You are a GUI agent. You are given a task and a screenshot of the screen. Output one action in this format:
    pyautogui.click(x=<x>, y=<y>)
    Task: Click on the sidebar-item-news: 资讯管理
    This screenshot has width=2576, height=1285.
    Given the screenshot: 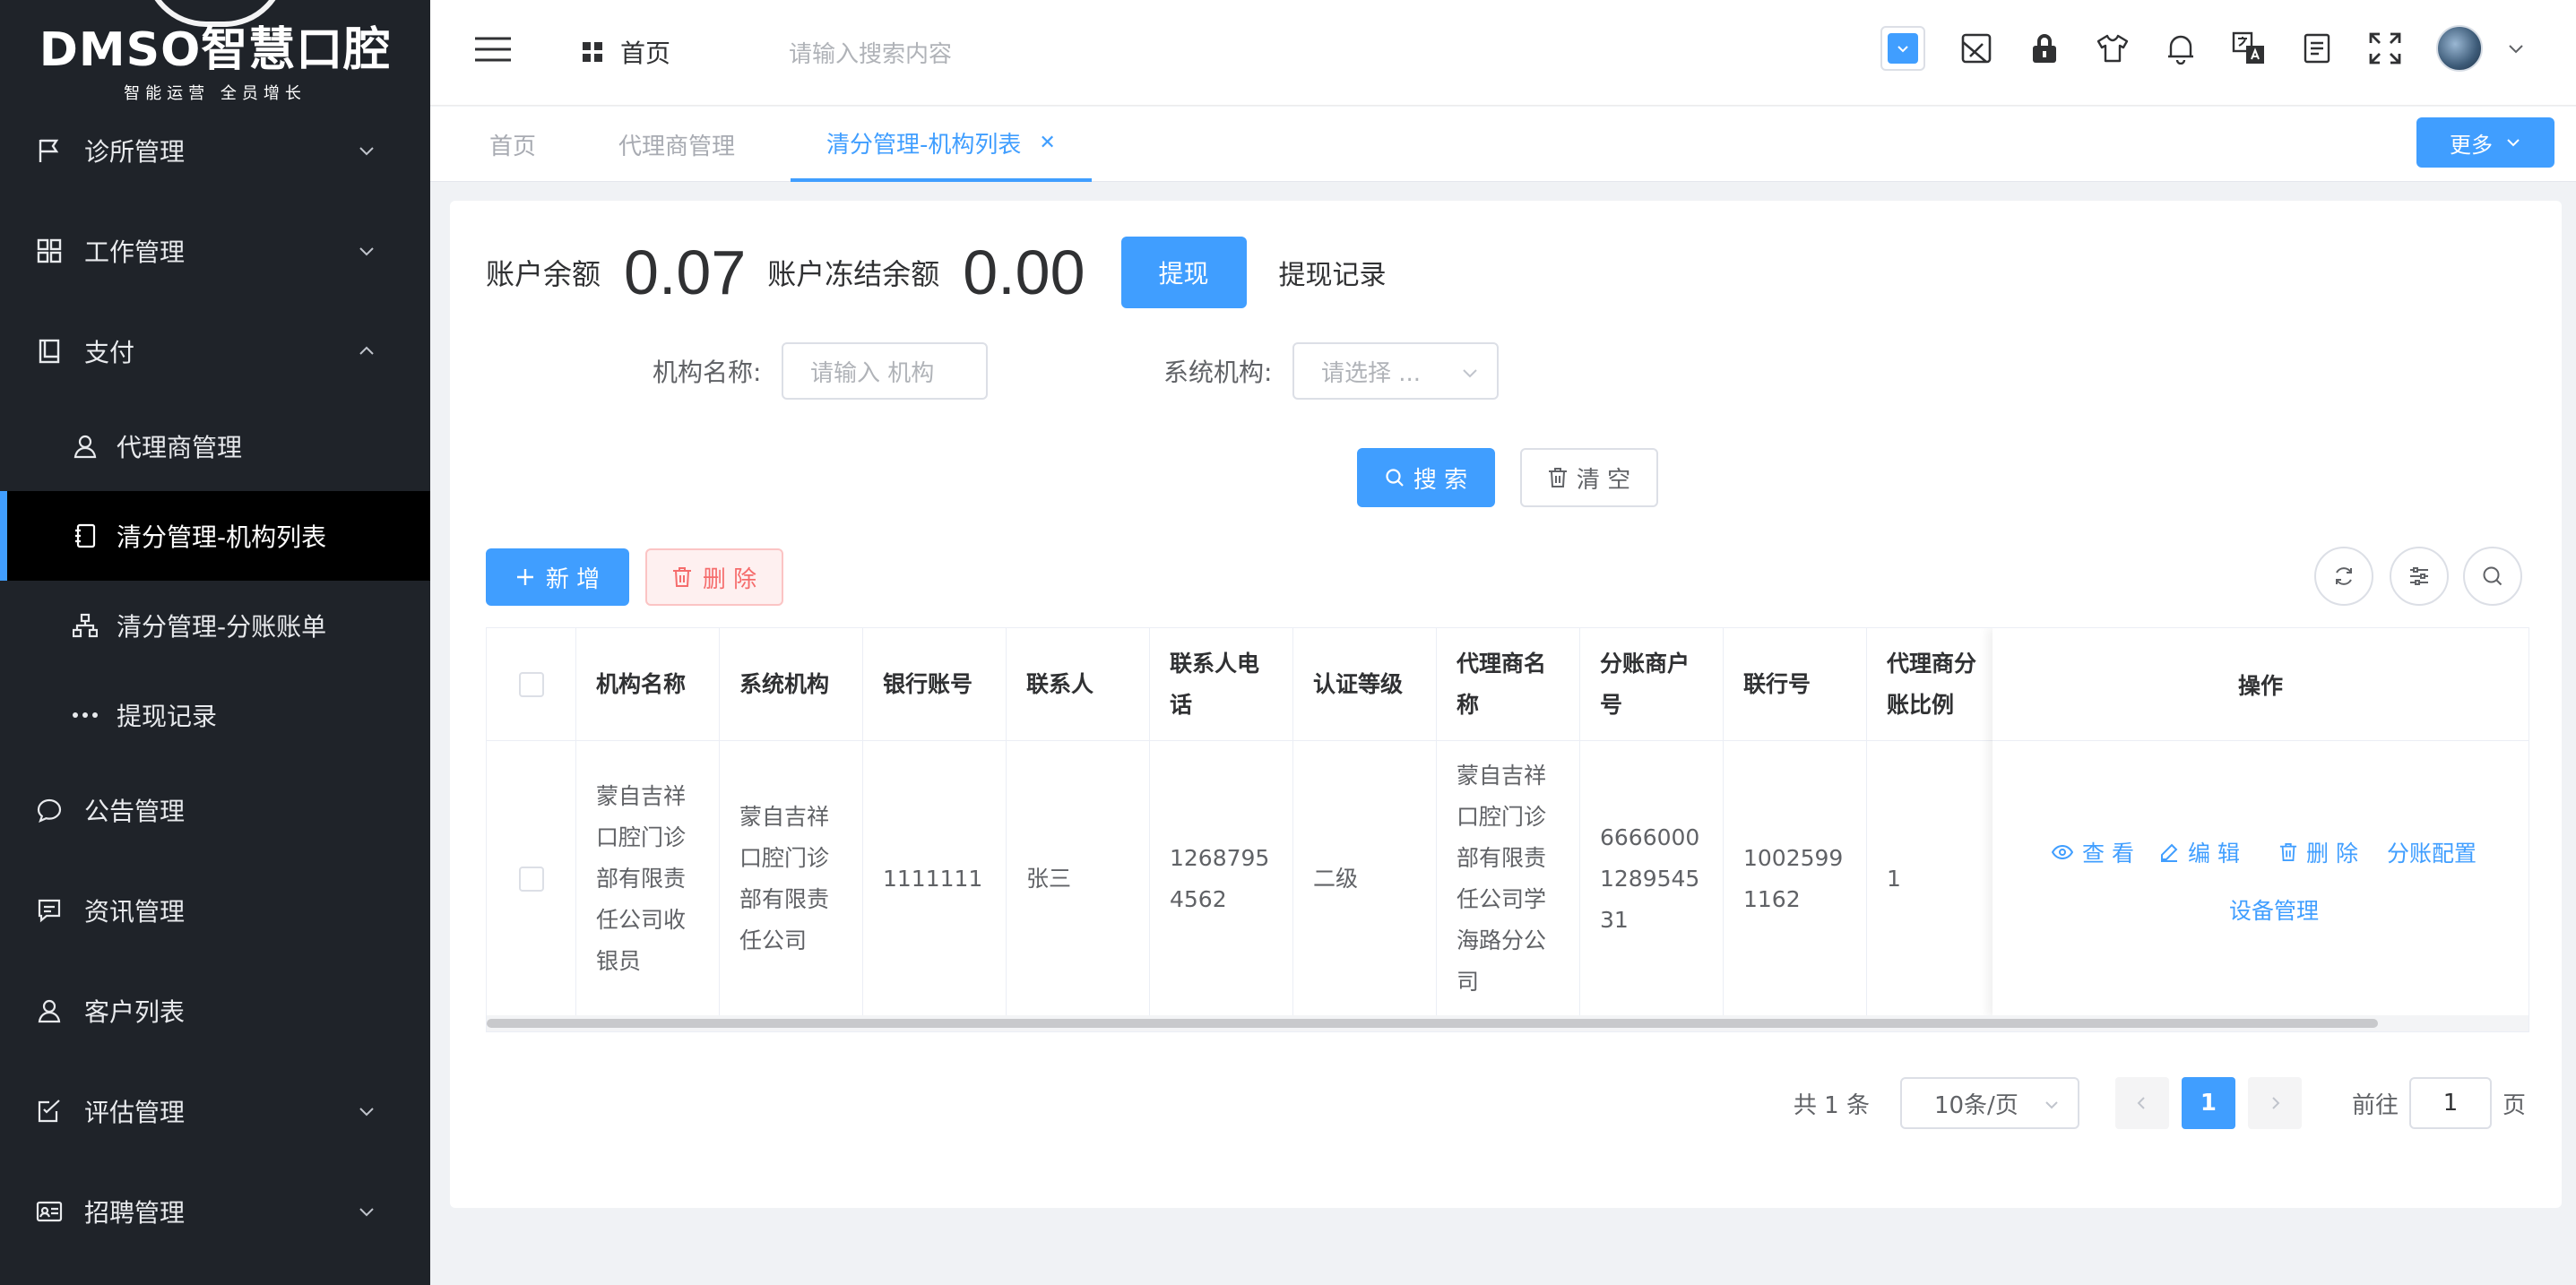 What is the action you would take?
    pyautogui.click(x=215, y=911)
    